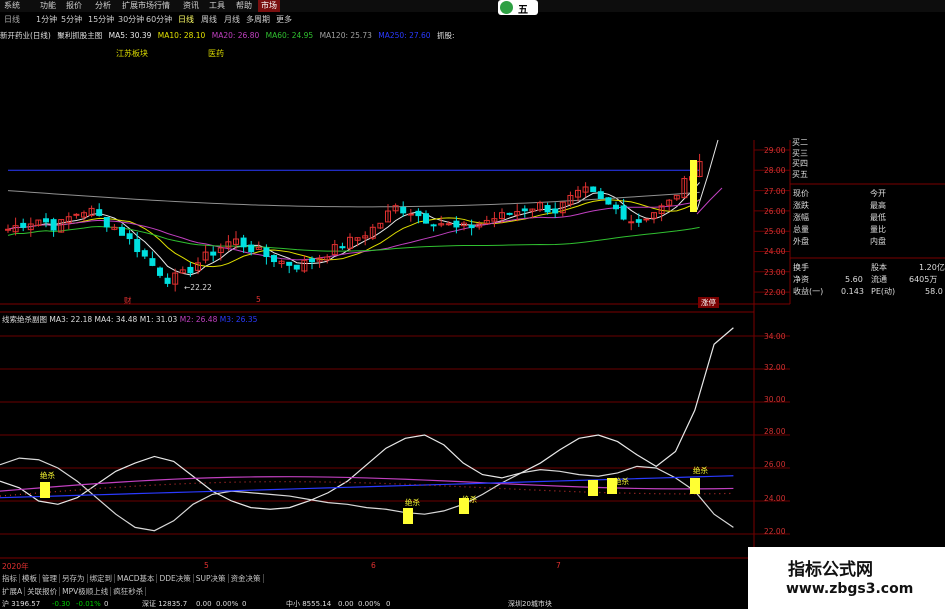 This screenshot has width=945, height=609. What do you see at coordinates (74, 578) in the screenshot?
I see `tab-save-as: 另存为` at bounding box center [74, 578].